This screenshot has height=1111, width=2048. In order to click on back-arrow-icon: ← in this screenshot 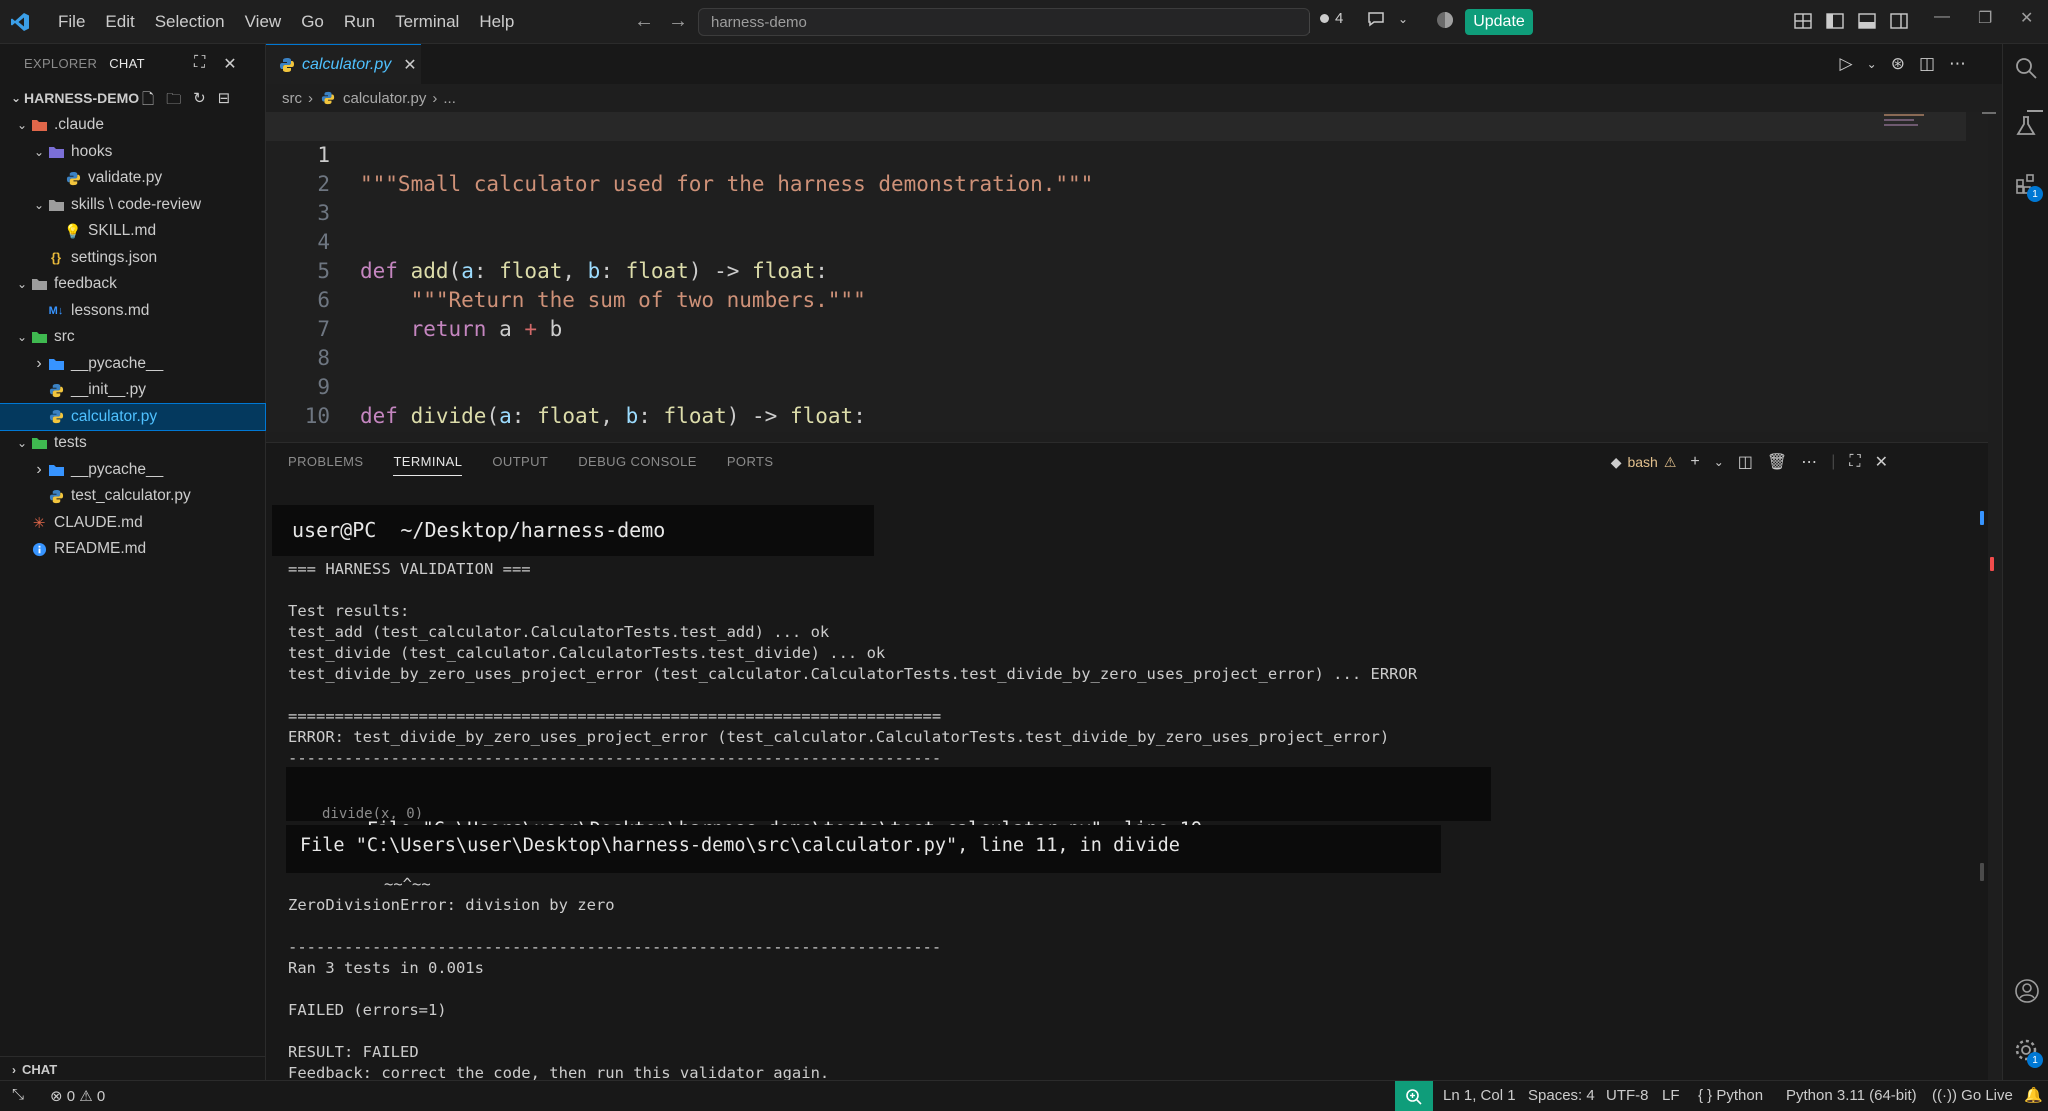, I will do `click(644, 21)`.